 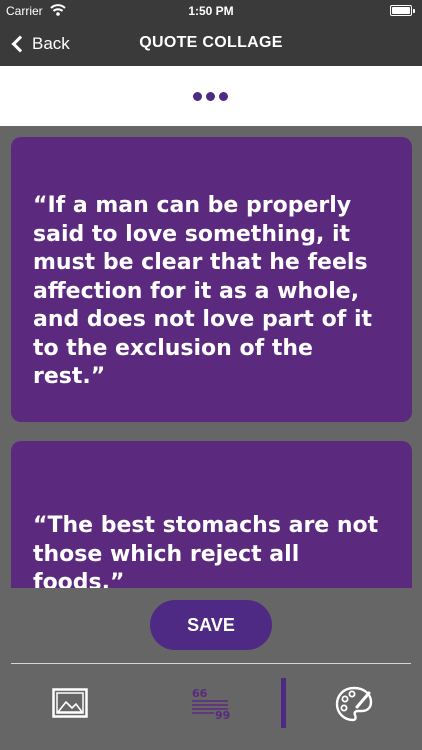 I want to click on svg-text: 66, so click(x=200, y=693).